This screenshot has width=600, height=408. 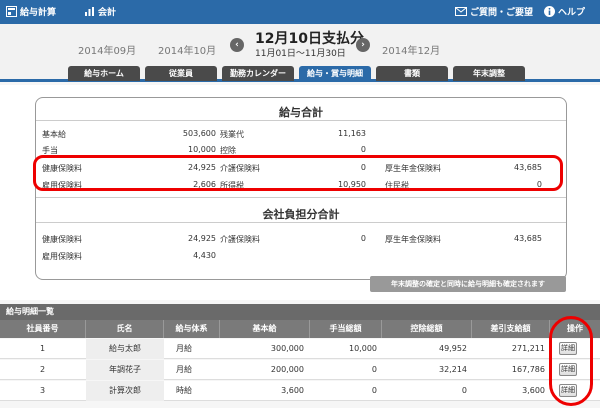 I want to click on prev-month-button: ‹, so click(x=237, y=45).